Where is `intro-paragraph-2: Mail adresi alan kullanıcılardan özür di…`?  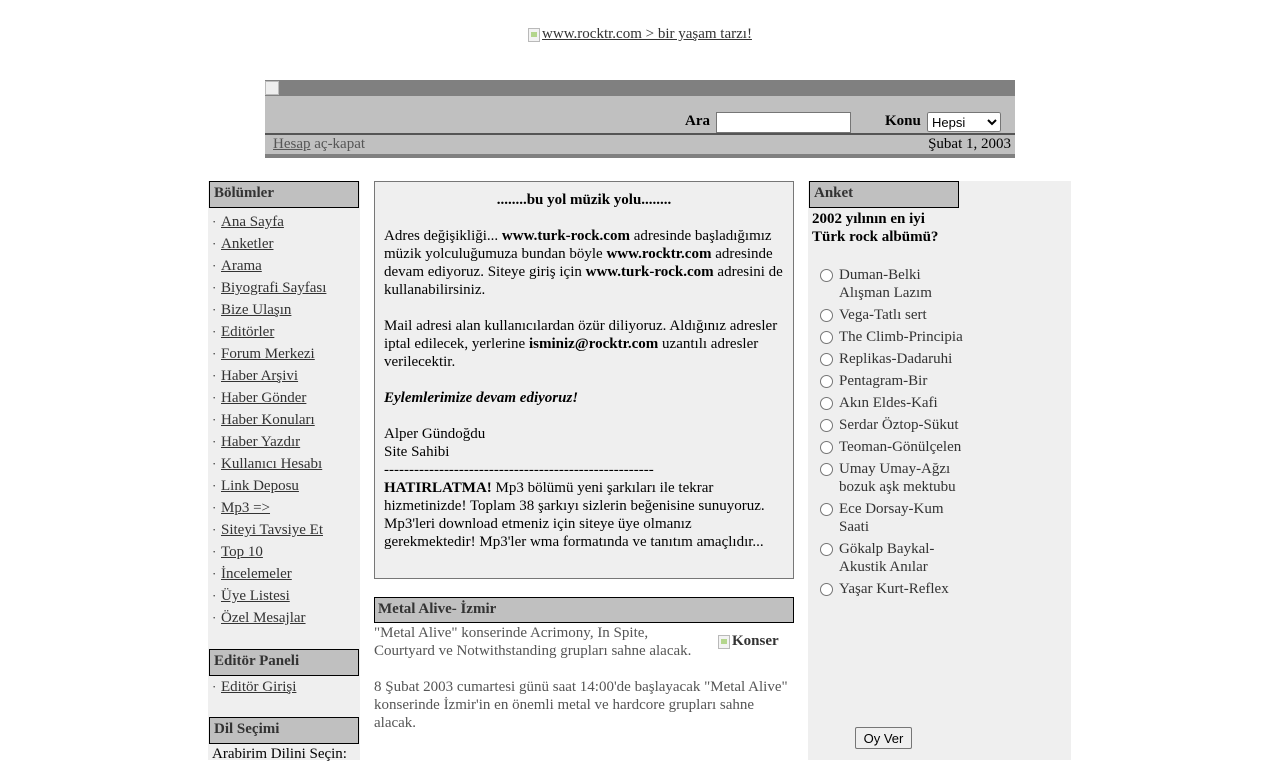
intro-paragraph-2: Mail adresi alan kullanıcılardan özür di… is located at coordinates (584, 344).